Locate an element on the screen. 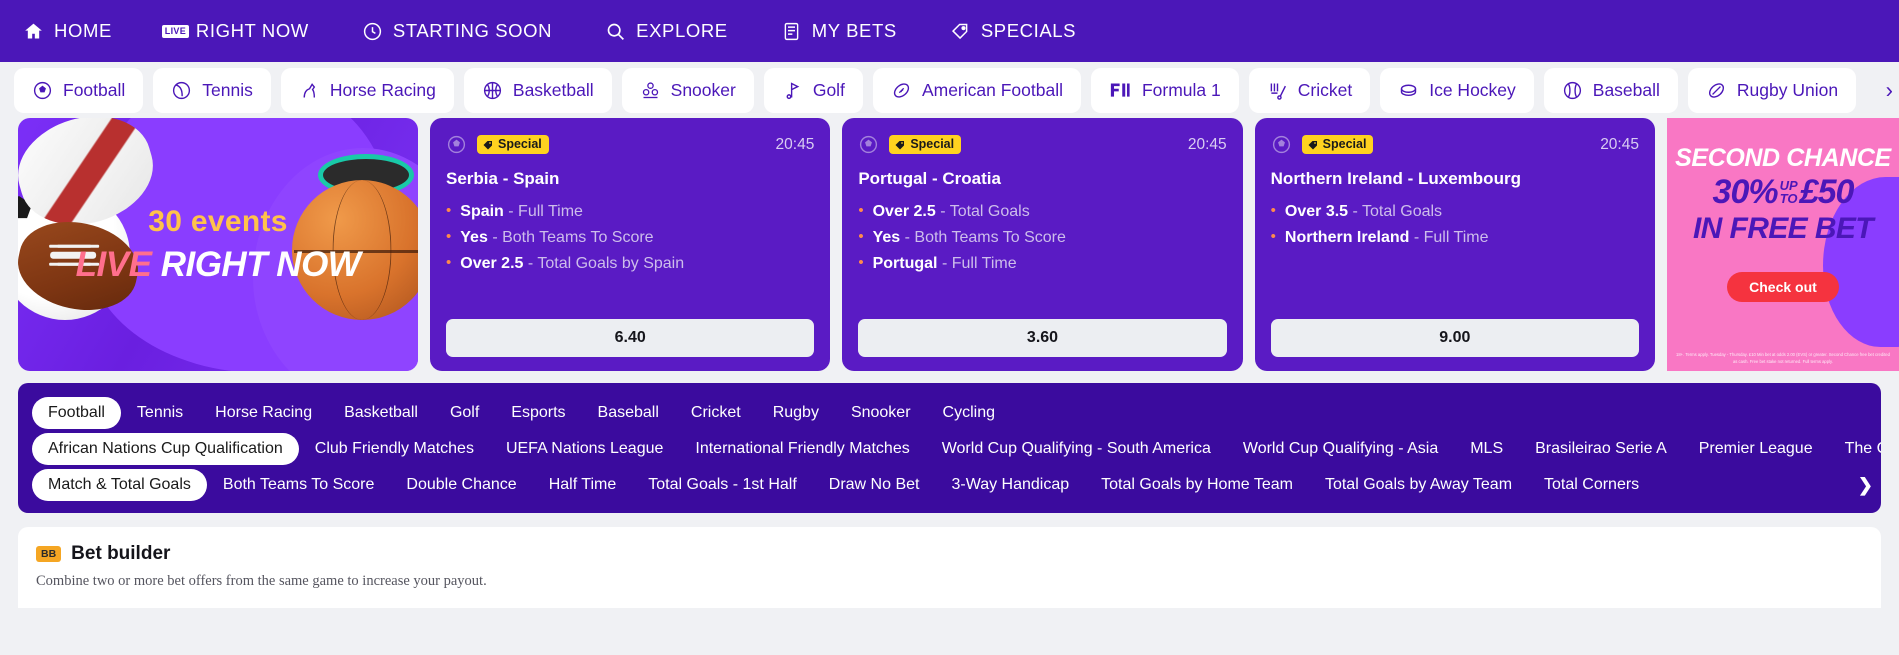 This screenshot has width=1899, height=655. sport-pill-label: Ice Hockey is located at coordinates (1472, 89).